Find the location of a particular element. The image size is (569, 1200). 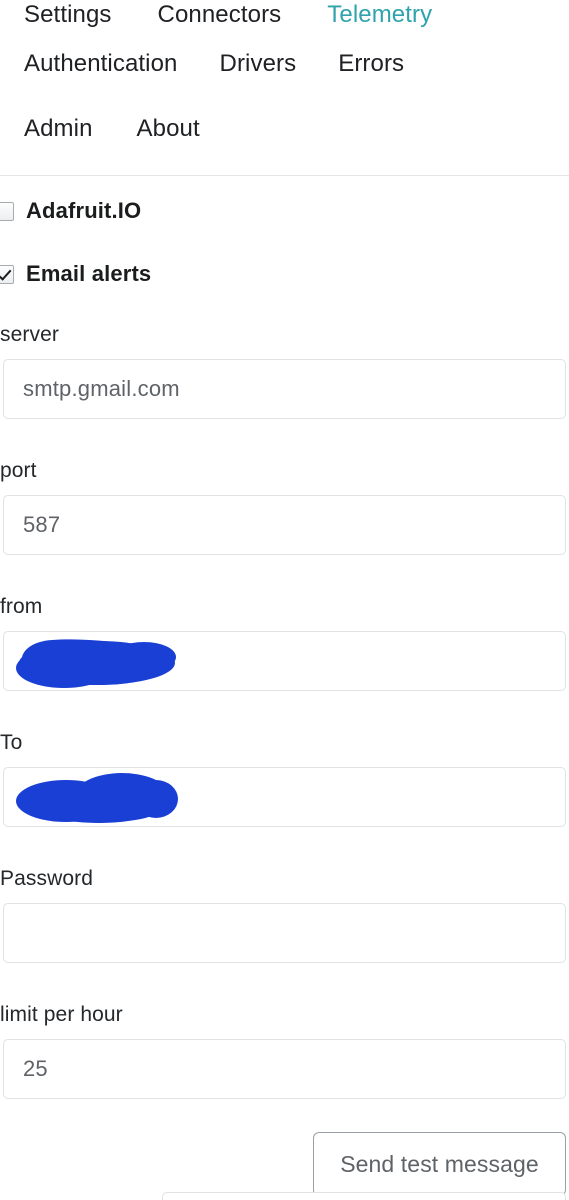

field-to: To @vtext.com is located at coordinates (284, 778).